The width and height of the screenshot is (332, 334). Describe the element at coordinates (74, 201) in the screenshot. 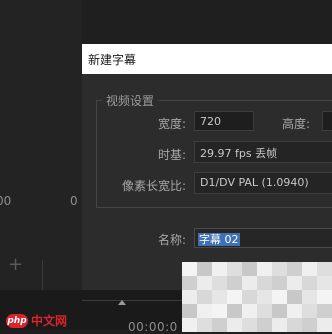

I see `left-panel-zero: 0` at that location.